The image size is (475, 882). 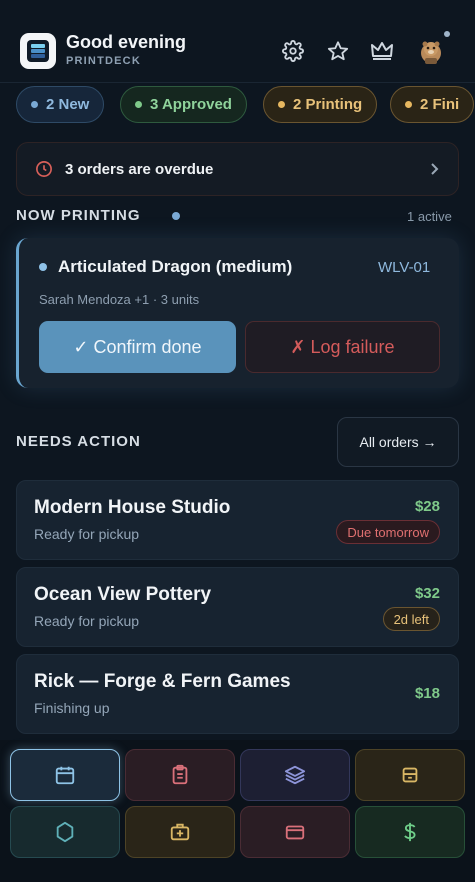 I want to click on nav-finances, so click(x=410, y=832).